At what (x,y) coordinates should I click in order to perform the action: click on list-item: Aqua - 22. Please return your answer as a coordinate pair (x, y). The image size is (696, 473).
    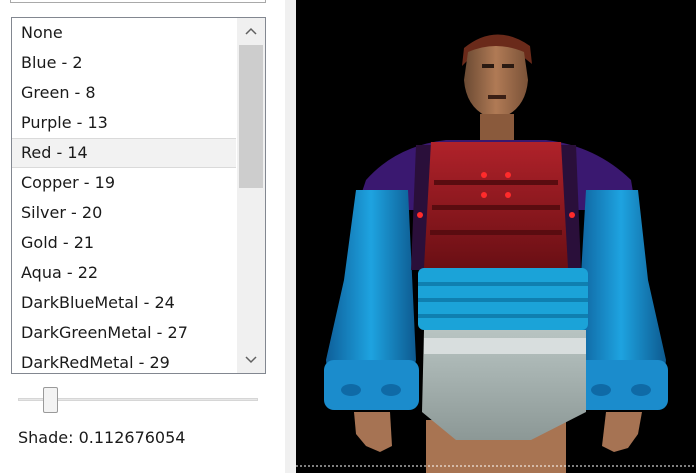
    Looking at the image, I should click on (124, 273).